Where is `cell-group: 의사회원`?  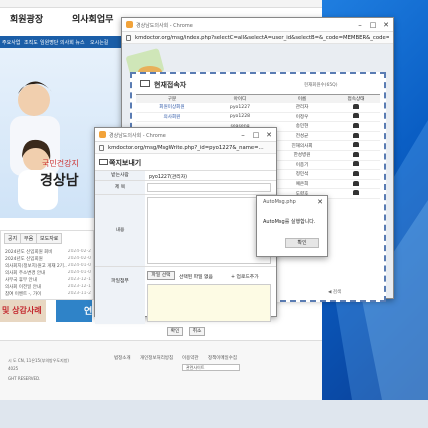 cell-group: 의사회원 is located at coordinates (172, 117).